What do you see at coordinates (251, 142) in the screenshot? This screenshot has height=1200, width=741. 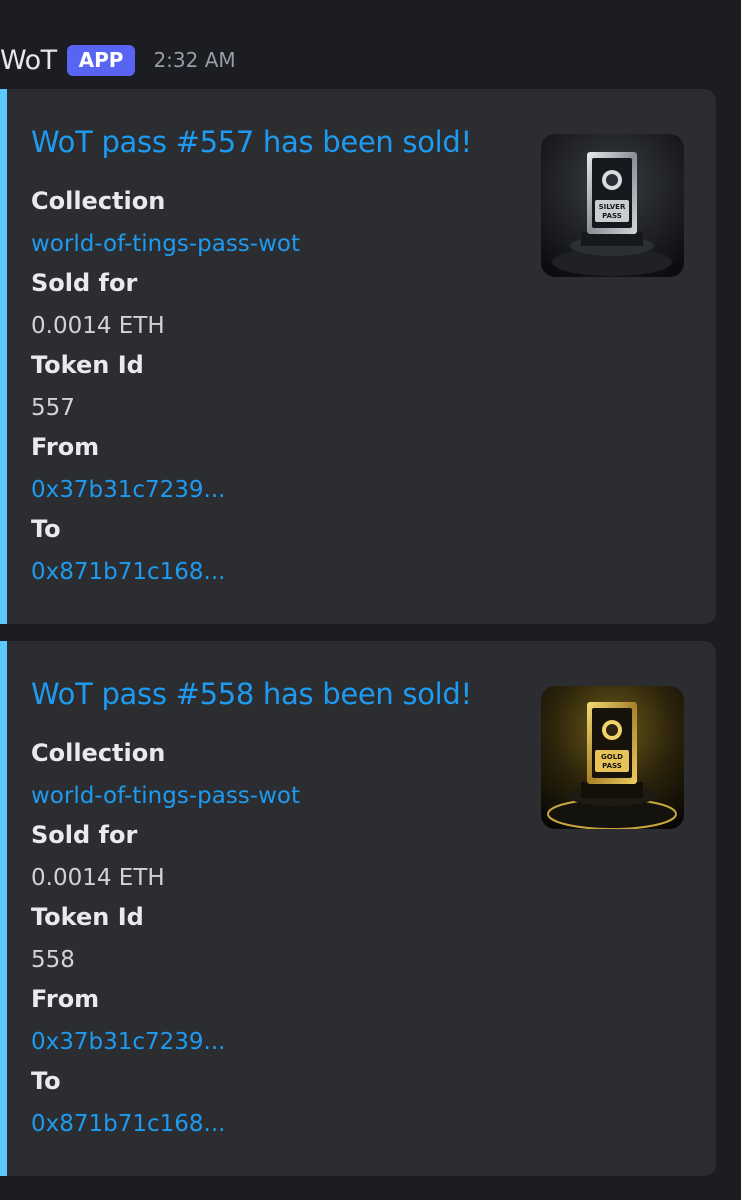 I see `embed-title-link: WoT pass #557 has been sold!` at bounding box center [251, 142].